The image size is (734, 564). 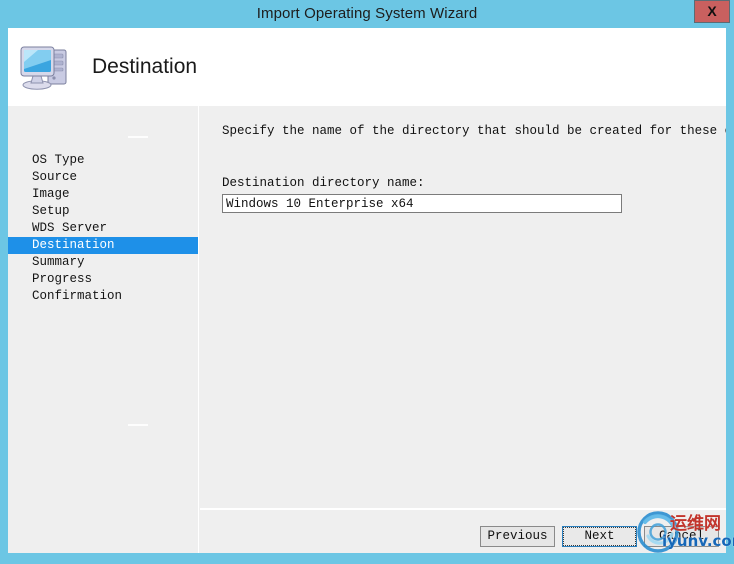 I want to click on dialog-header: Destination, so click(x=367, y=67).